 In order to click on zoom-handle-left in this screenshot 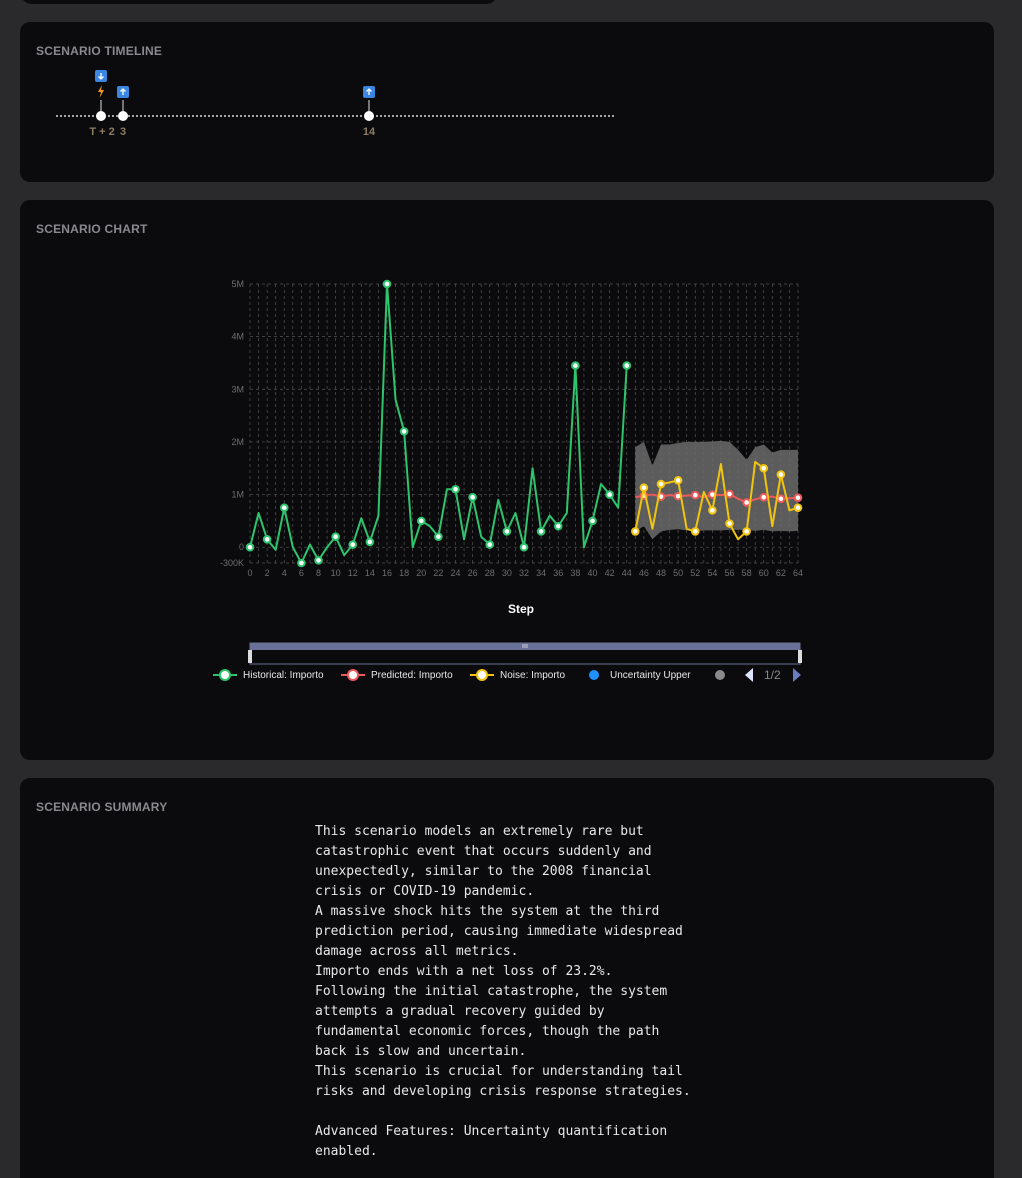, I will do `click(250, 656)`.